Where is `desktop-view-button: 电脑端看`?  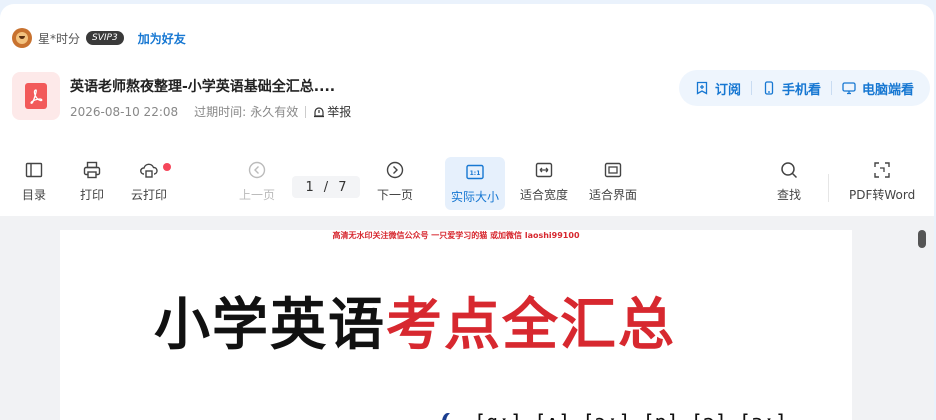 desktop-view-button: 电脑端看 is located at coordinates (878, 88).